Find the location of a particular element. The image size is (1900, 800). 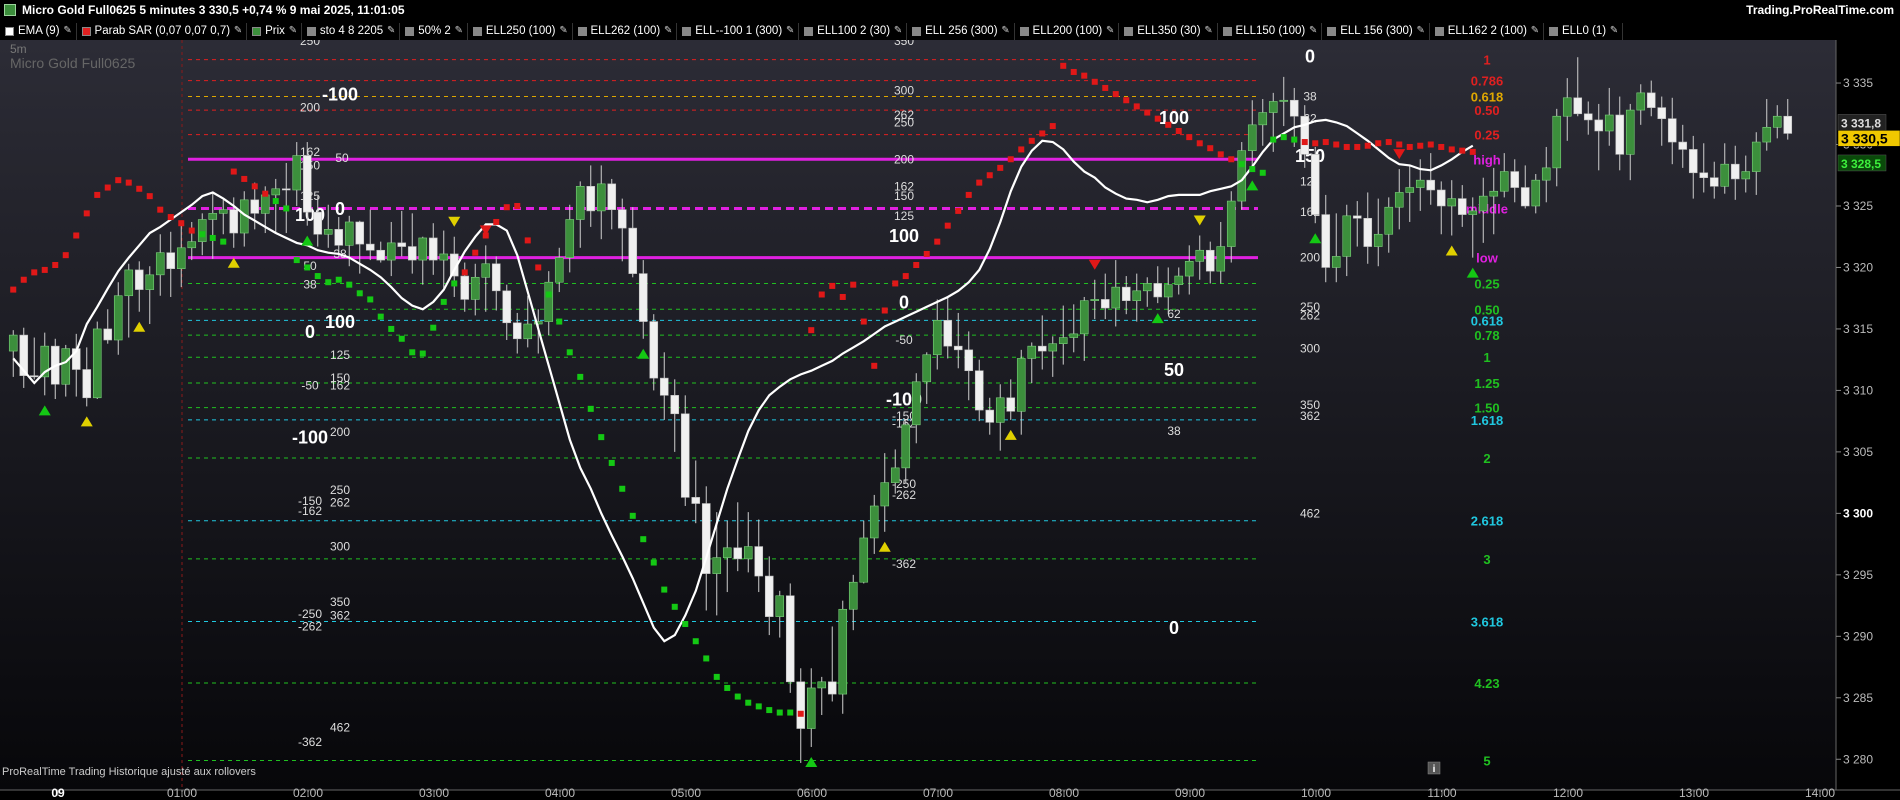

indicator-tab: ELL262 (100) ✎ is located at coordinates (627, 31).